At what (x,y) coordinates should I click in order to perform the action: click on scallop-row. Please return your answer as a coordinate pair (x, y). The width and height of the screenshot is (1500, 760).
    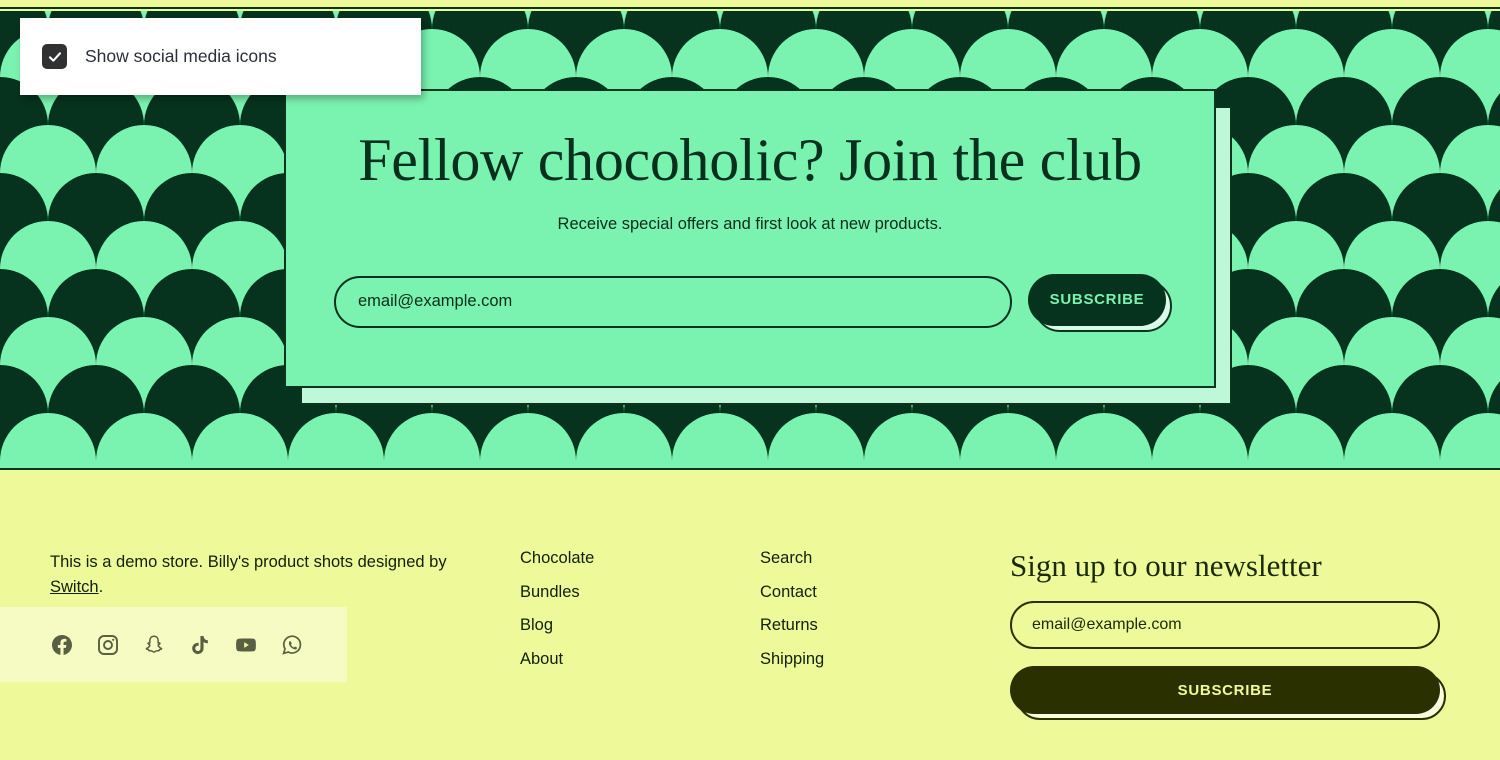
    Looking at the image, I should click on (750, 440).